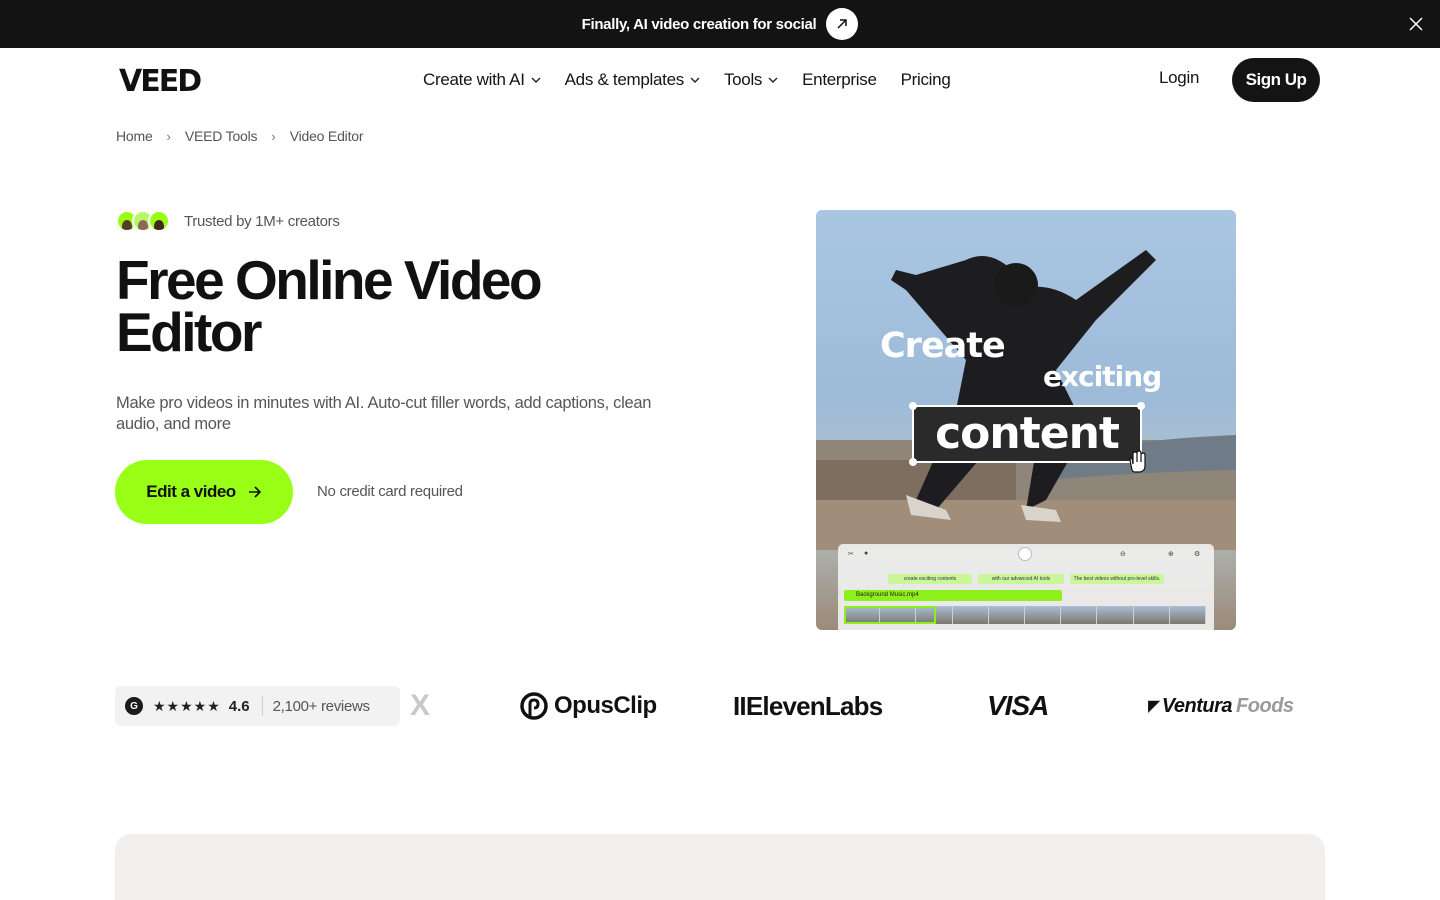 The height and width of the screenshot is (900, 1440). What do you see at coordinates (390, 491) in the screenshot?
I see `no-credit-card-note: No credit card required` at bounding box center [390, 491].